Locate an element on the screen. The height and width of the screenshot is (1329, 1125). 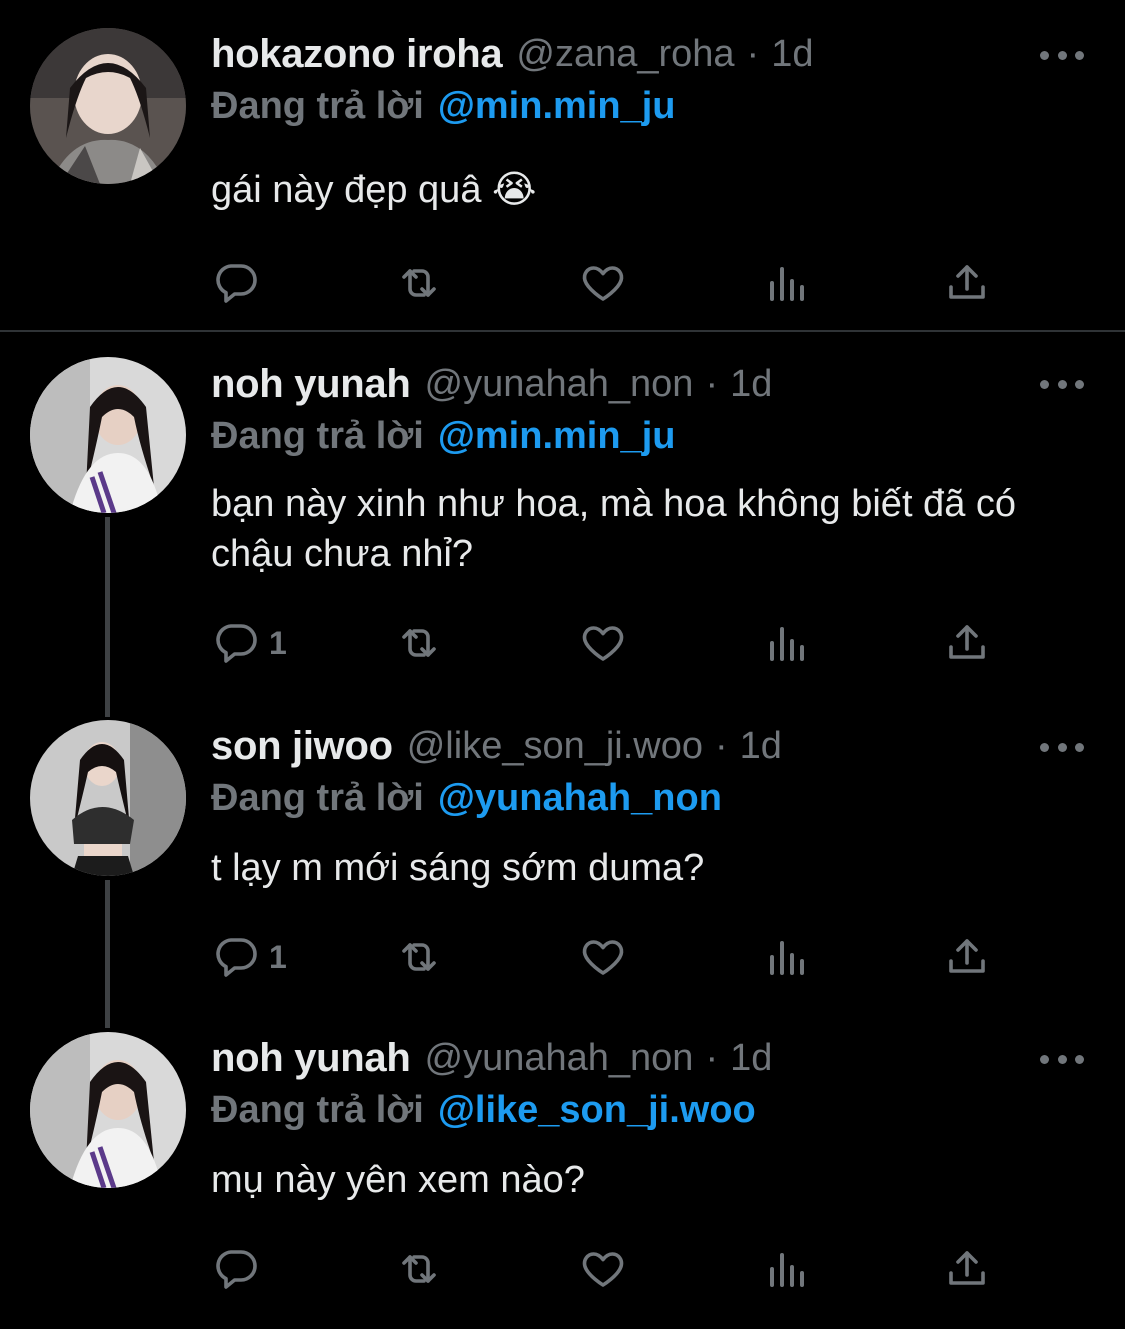
tweet-header: hokazono iroha @zana_roha · 1d is located at coordinates (512, 54).